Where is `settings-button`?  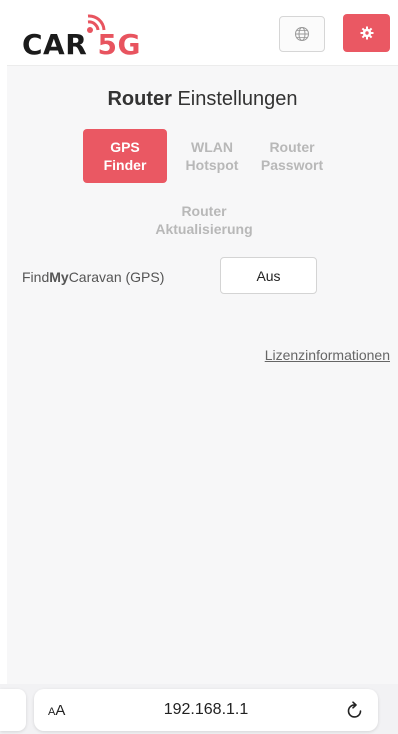
settings-button is located at coordinates (366, 33).